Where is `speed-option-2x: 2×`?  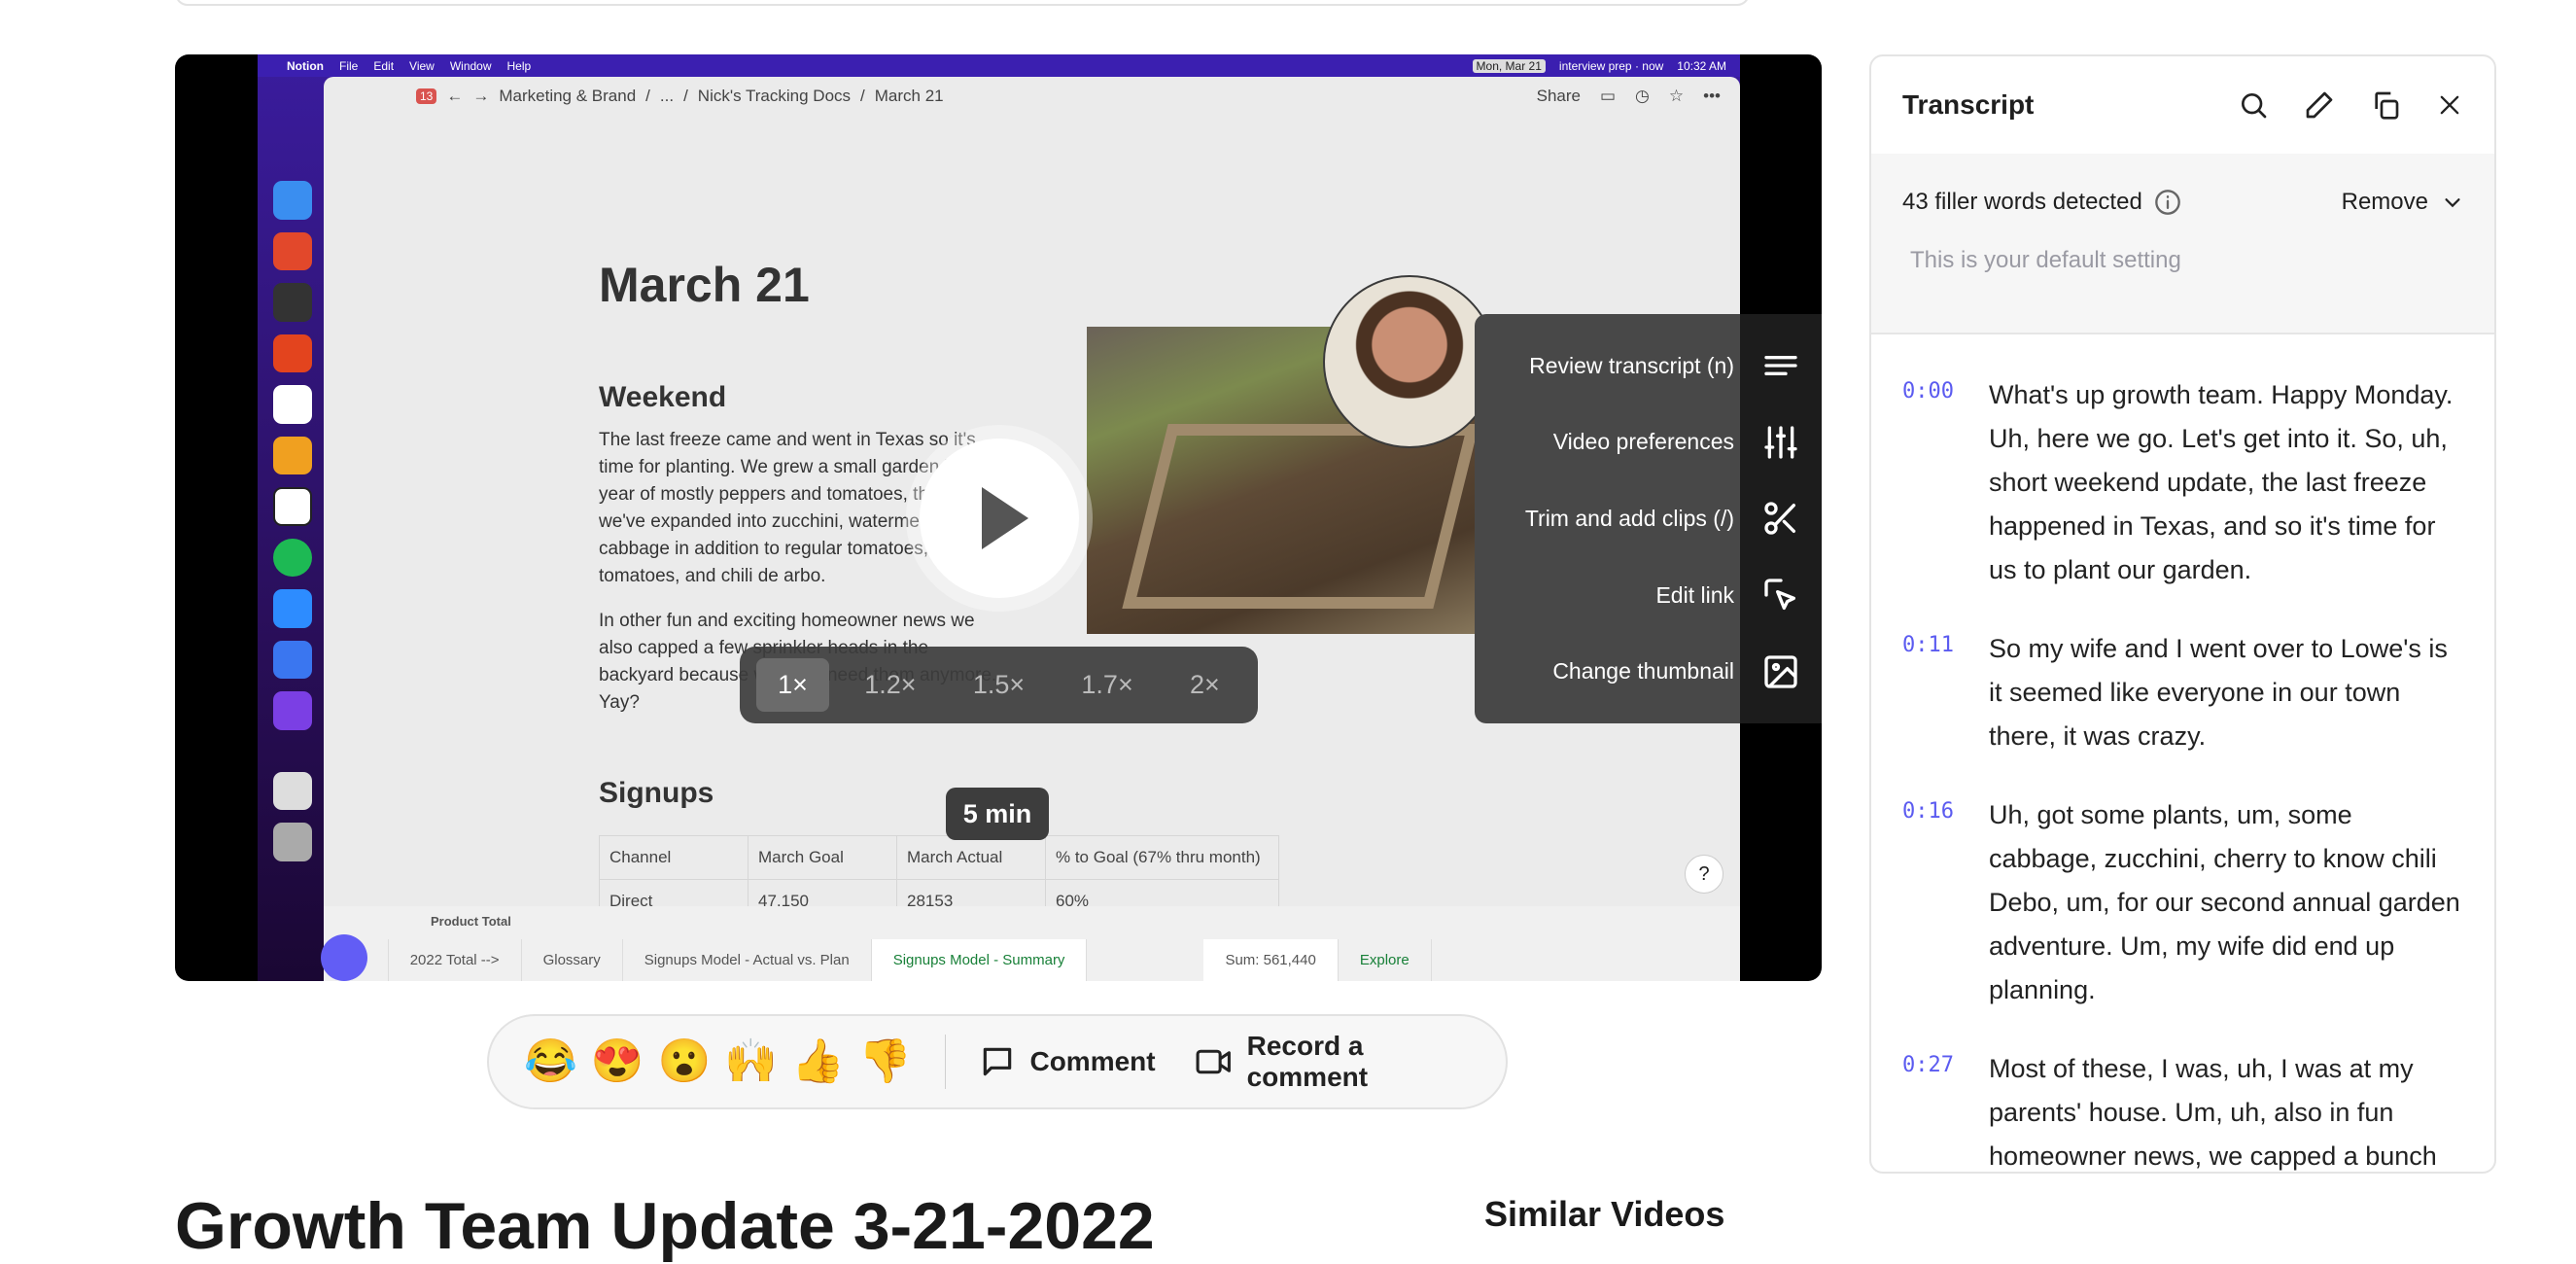 speed-option-2x: 2× is located at coordinates (1204, 685).